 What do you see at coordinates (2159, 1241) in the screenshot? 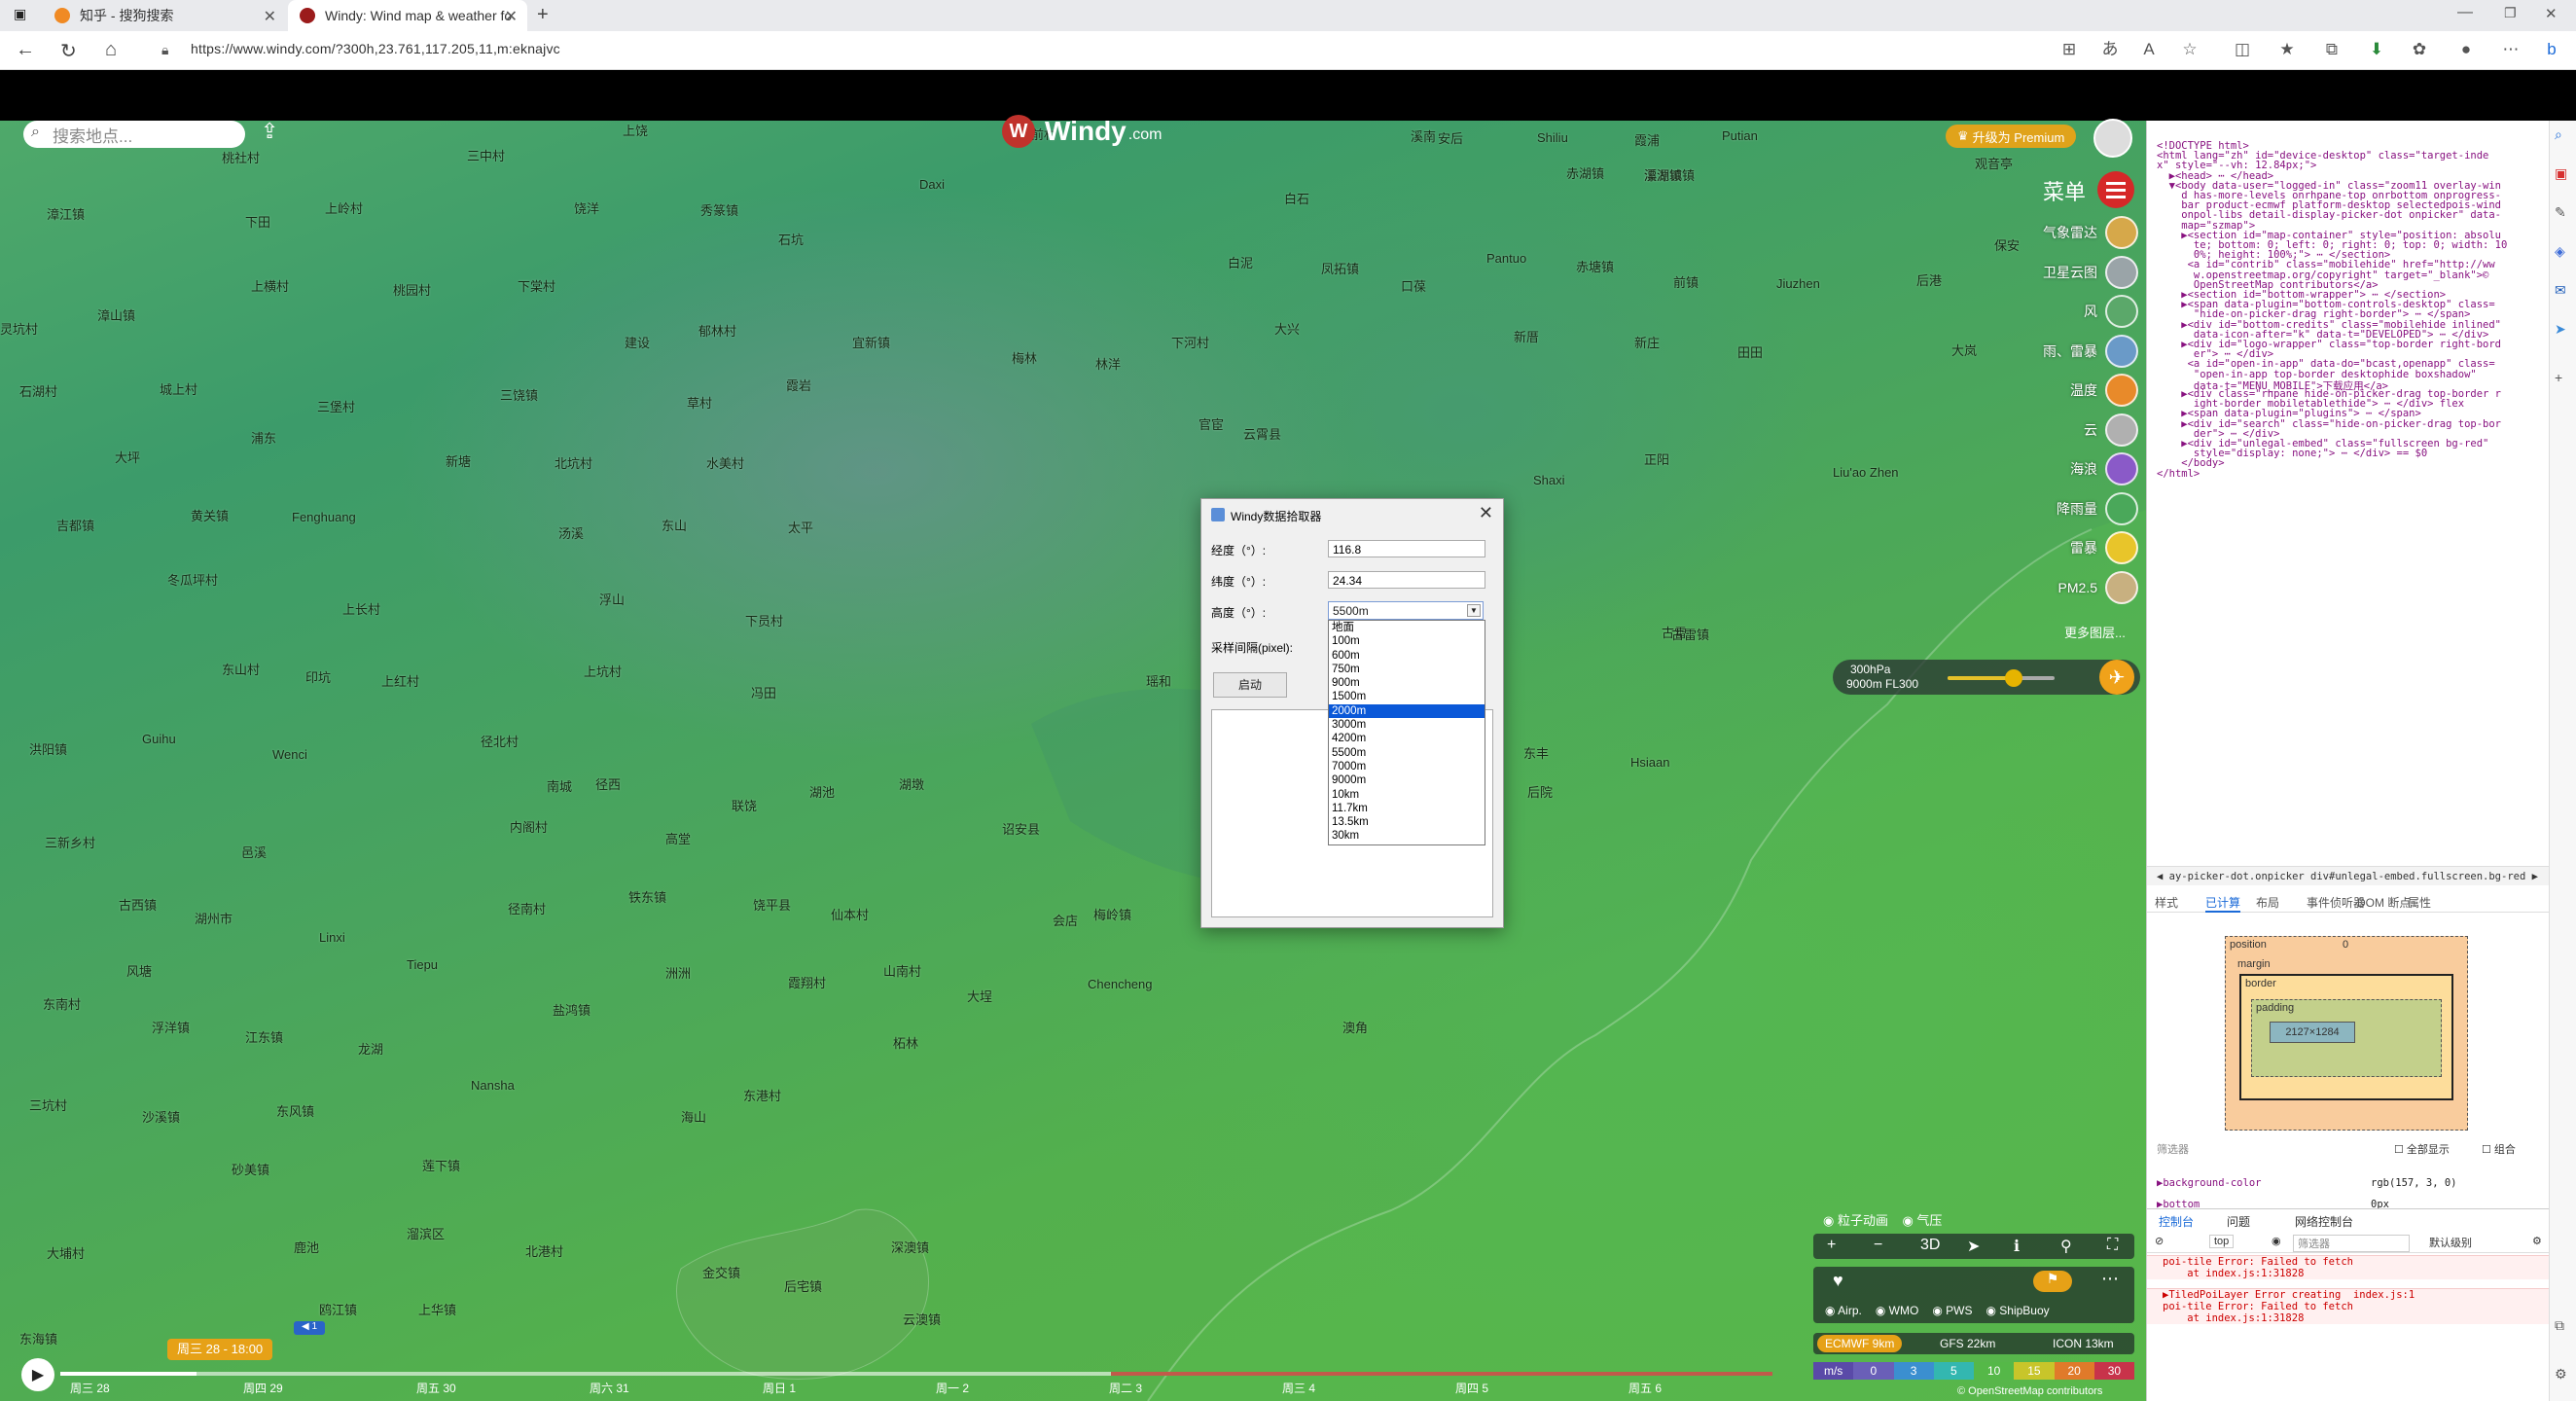
I see `clear-console-icon: ⊘` at bounding box center [2159, 1241].